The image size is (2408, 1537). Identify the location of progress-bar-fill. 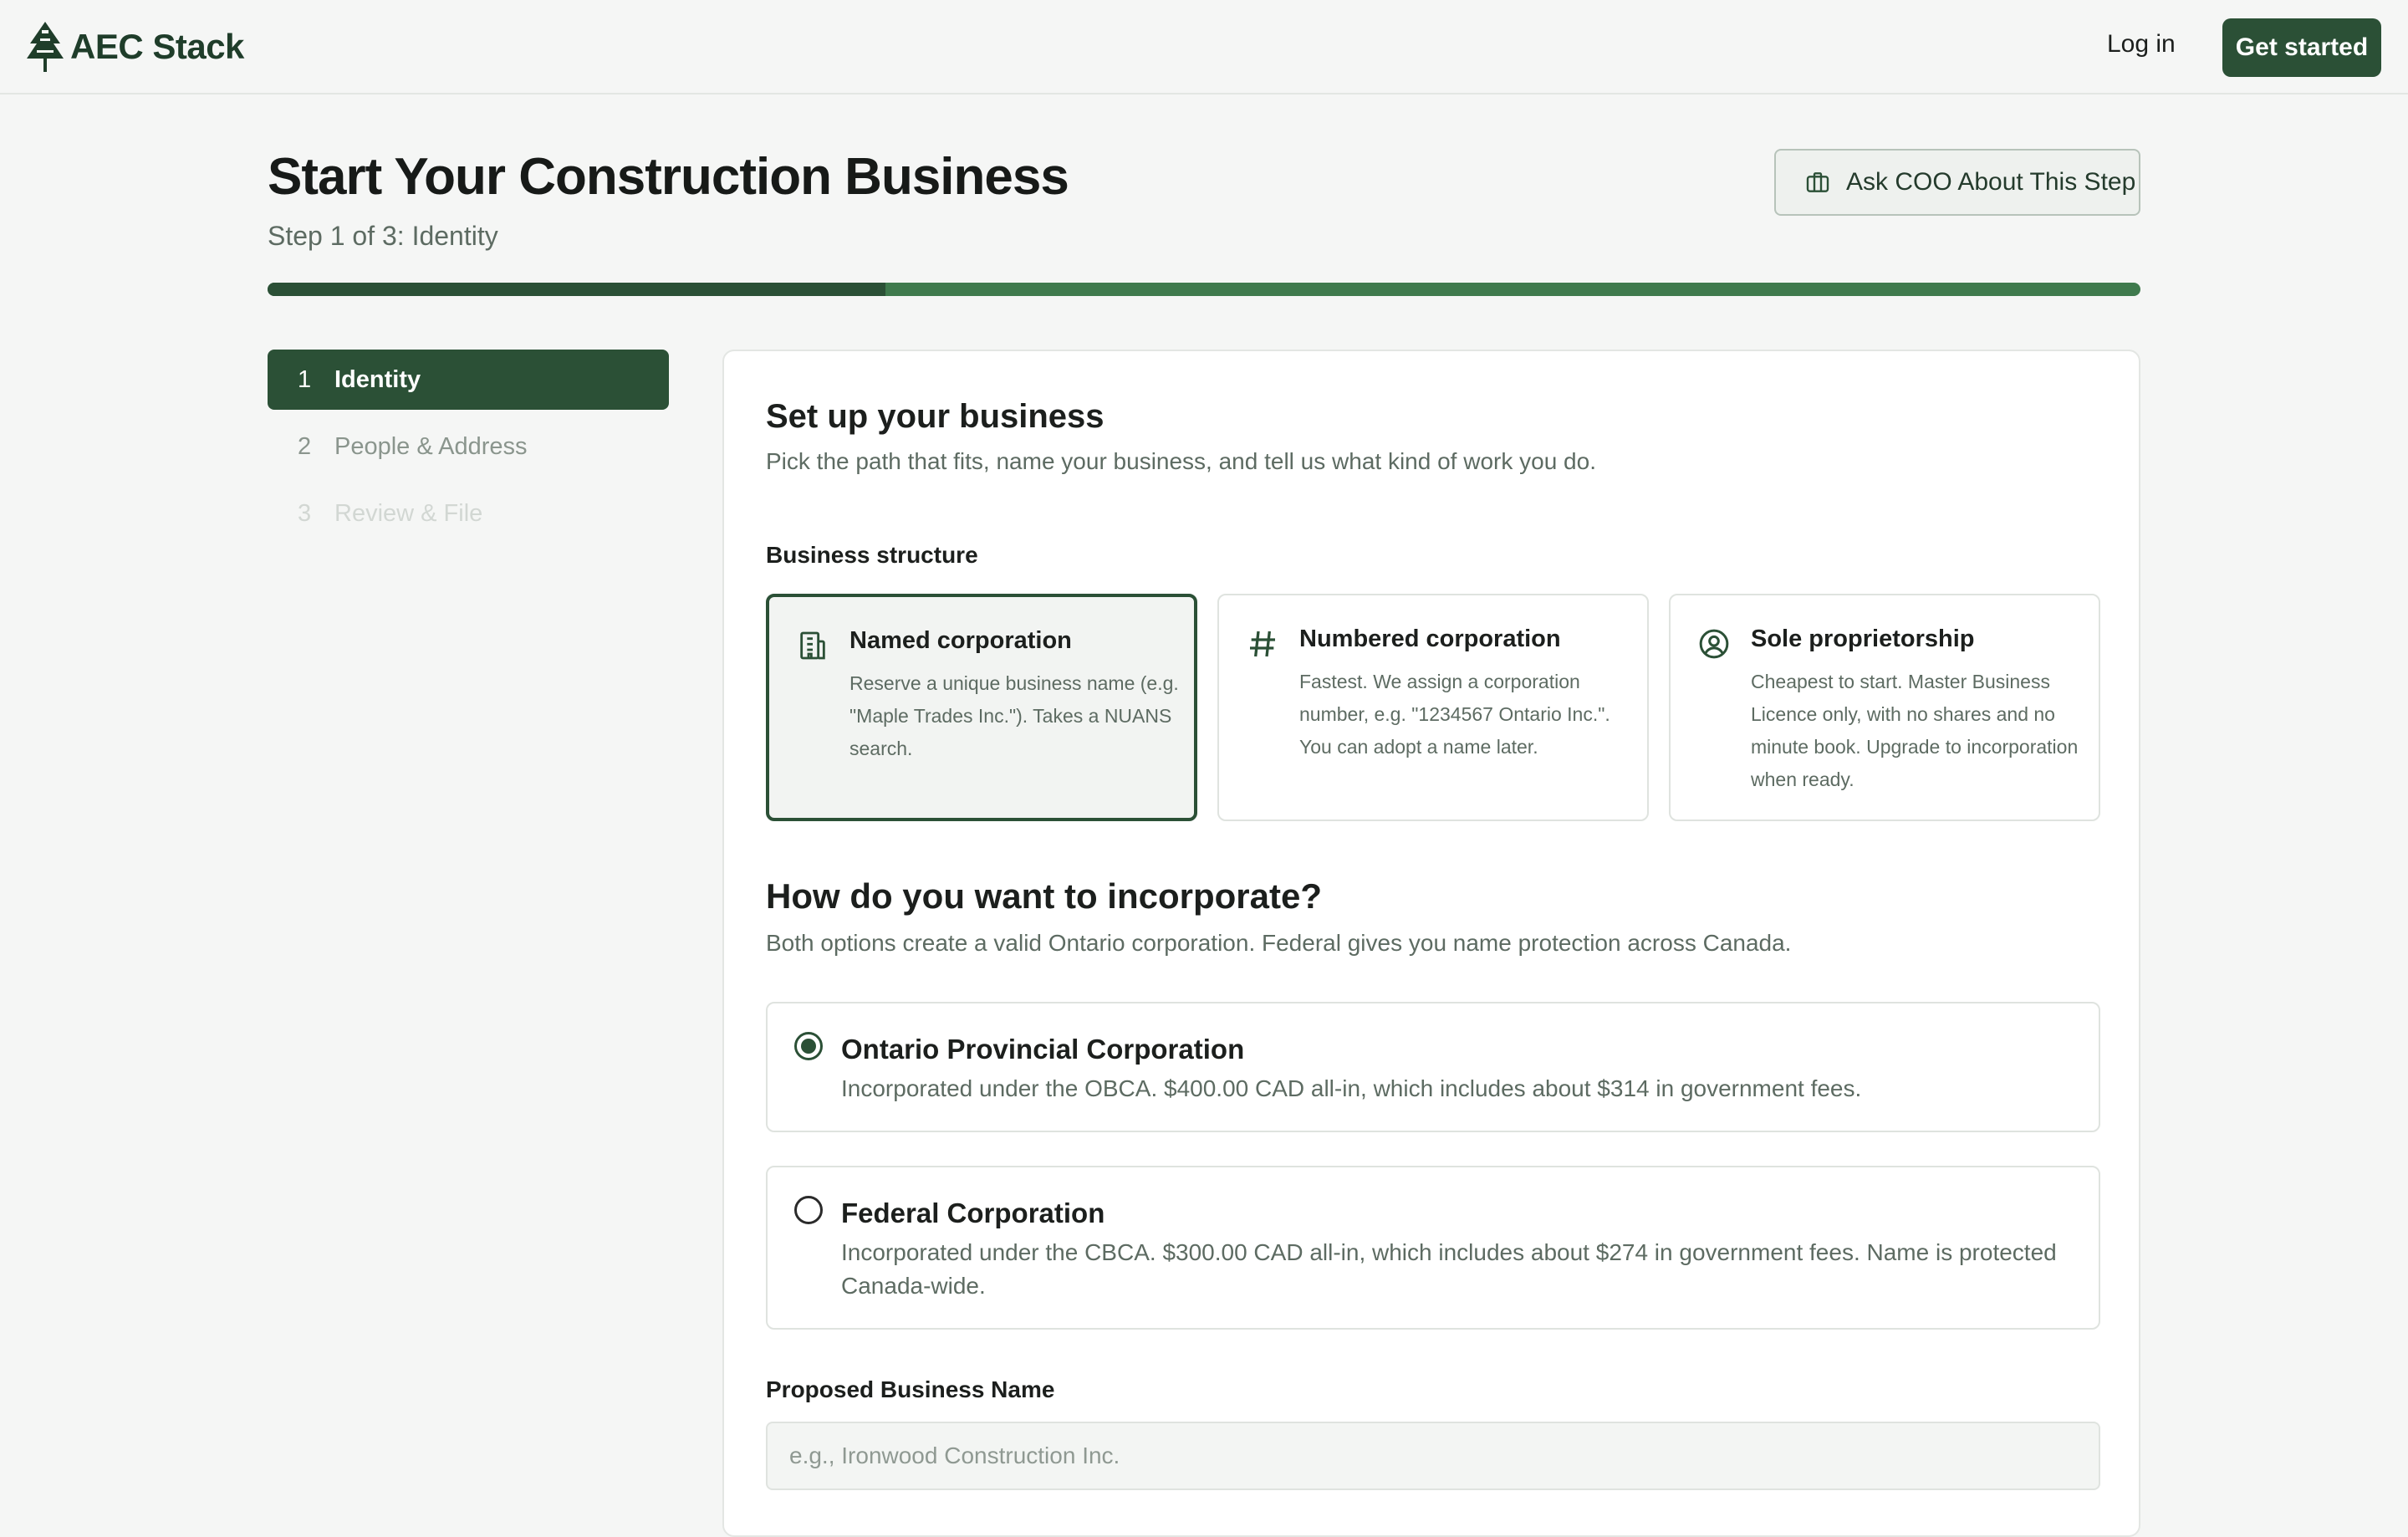
(577, 289).